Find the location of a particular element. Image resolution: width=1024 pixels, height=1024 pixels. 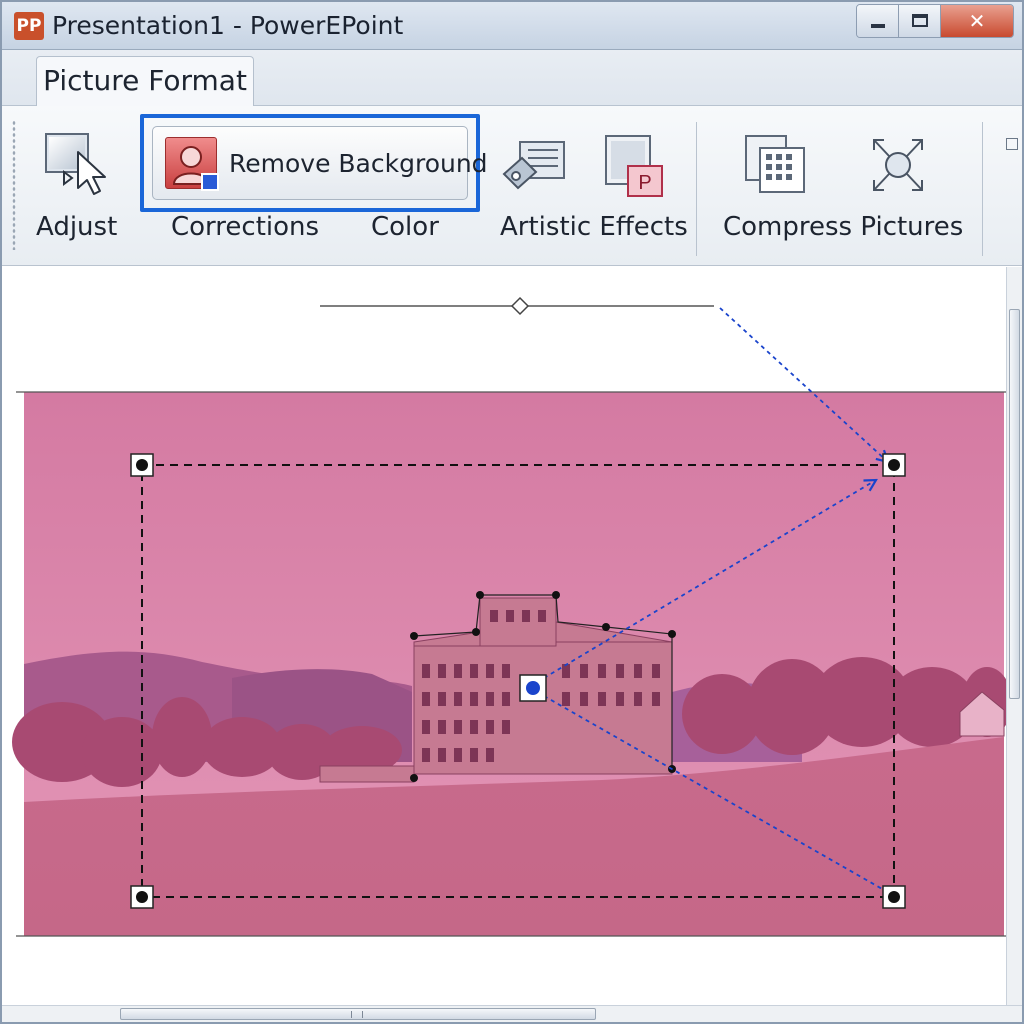

center-handle is located at coordinates (533, 688).